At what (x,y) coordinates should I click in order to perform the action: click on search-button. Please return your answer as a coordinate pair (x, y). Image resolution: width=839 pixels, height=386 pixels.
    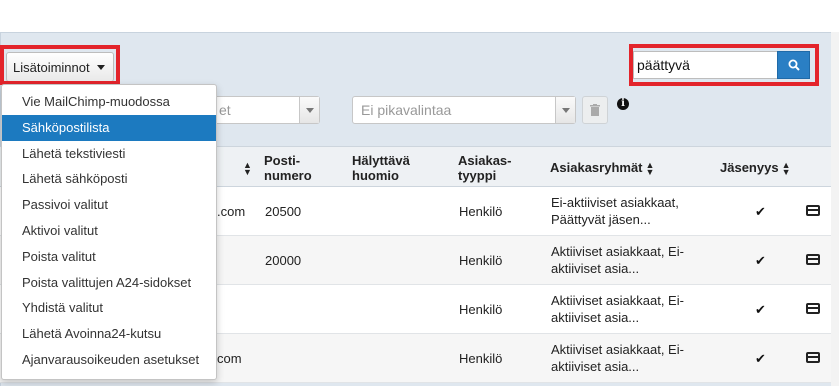
    Looking at the image, I should click on (793, 65).